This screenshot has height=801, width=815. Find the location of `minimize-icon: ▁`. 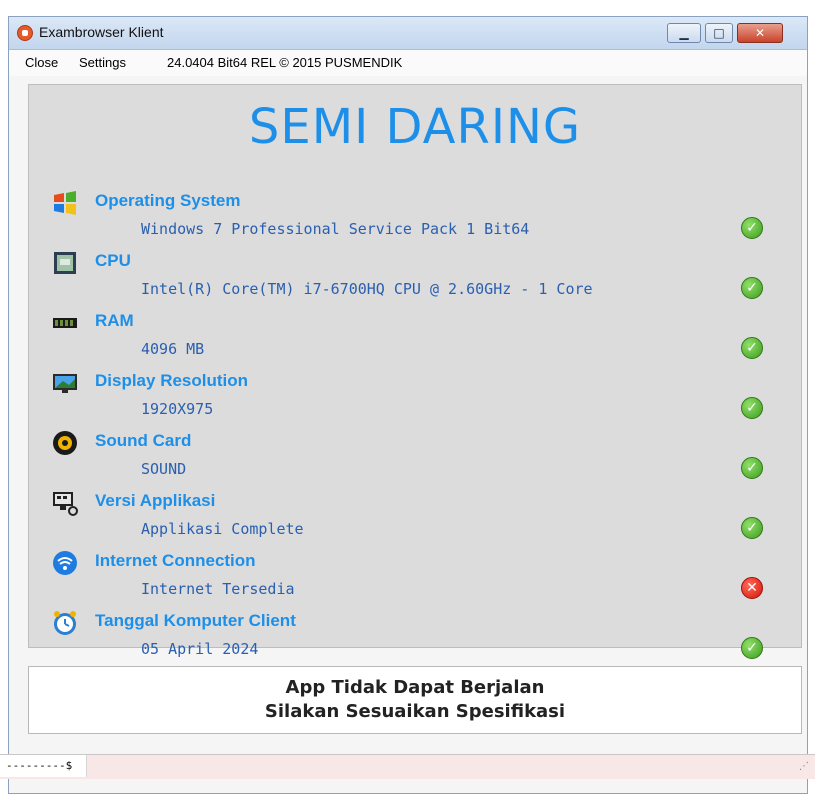

minimize-icon: ▁ is located at coordinates (684, 33).